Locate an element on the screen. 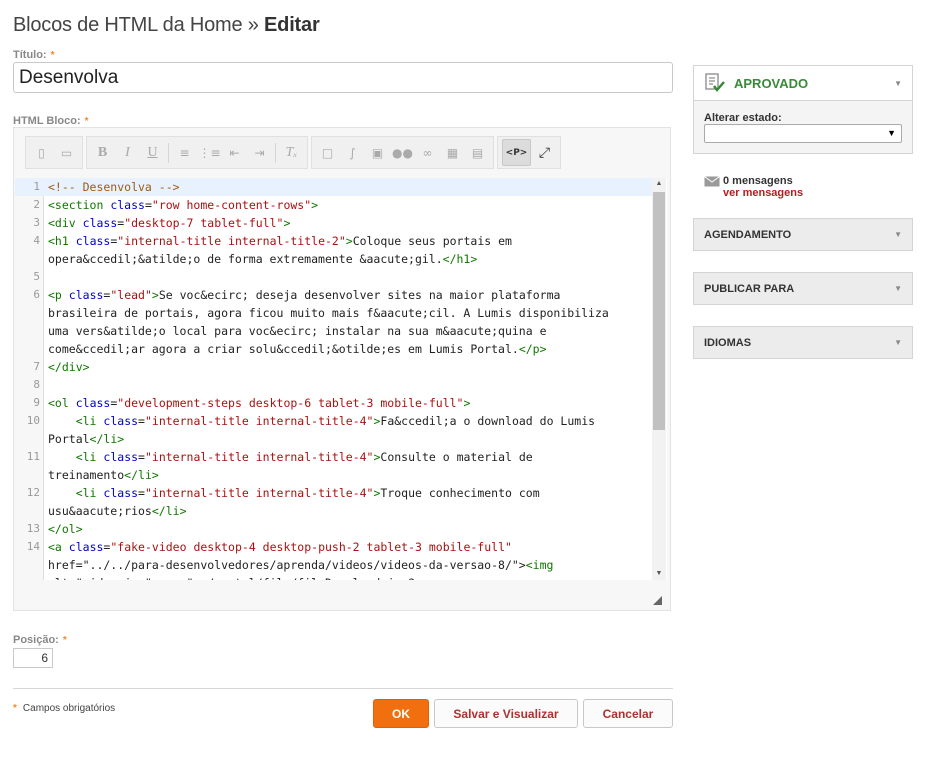 The width and height of the screenshot is (929, 772). code-scrollbar: ▲ ▼ is located at coordinates (659, 379).